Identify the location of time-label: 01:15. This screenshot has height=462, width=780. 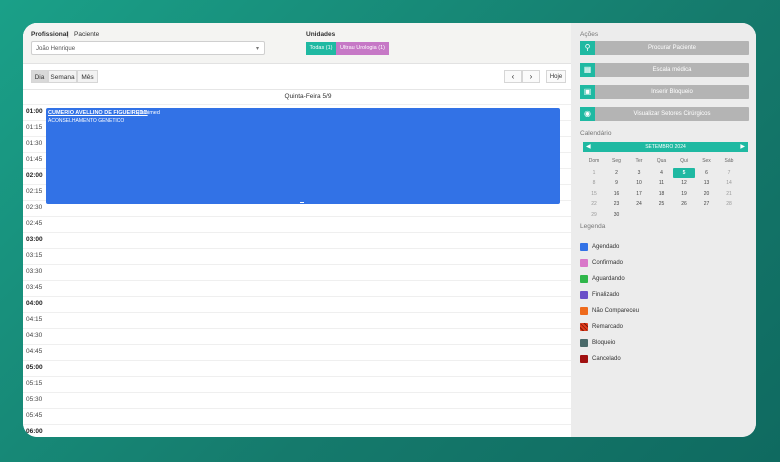
(34, 127).